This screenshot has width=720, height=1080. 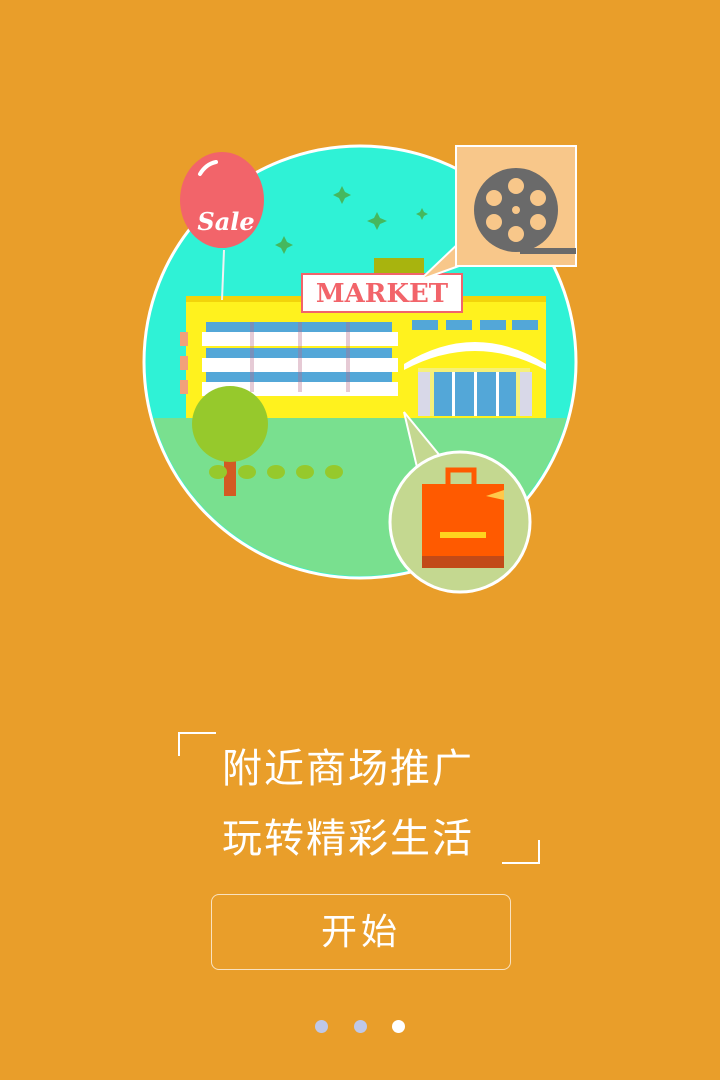 What do you see at coordinates (382, 294) in the screenshot?
I see `market-sign-text: MARKET` at bounding box center [382, 294].